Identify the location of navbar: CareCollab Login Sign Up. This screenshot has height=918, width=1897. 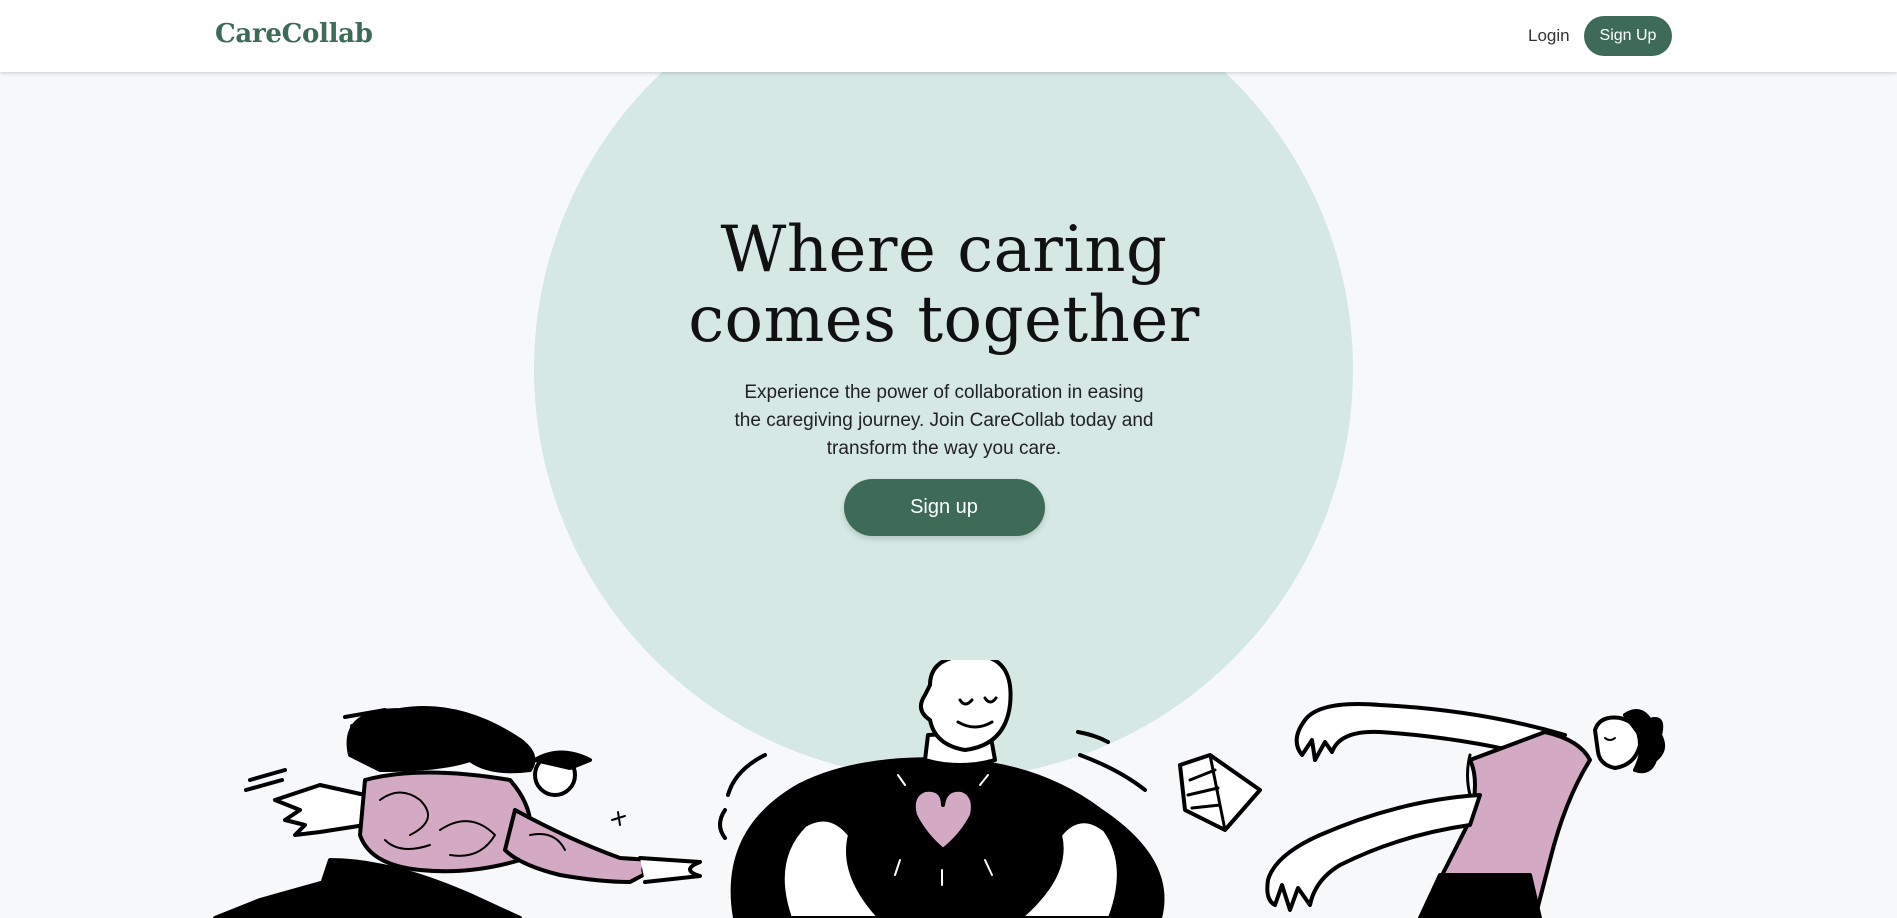
(948, 36).